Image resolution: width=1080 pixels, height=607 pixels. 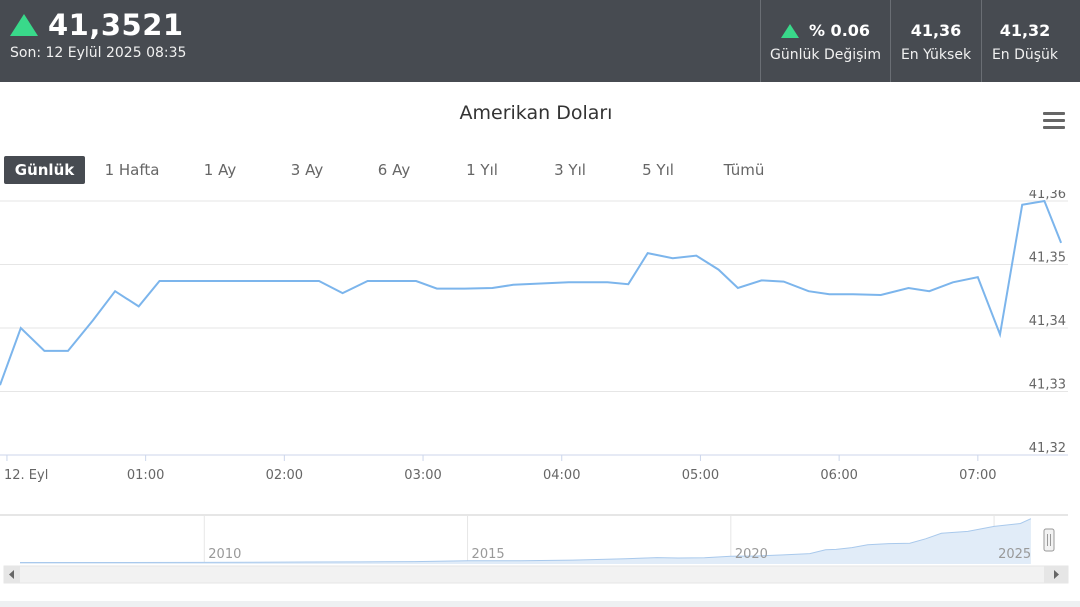 What do you see at coordinates (825, 54) in the screenshot?
I see `daily-change-label: Günlük Değişim` at bounding box center [825, 54].